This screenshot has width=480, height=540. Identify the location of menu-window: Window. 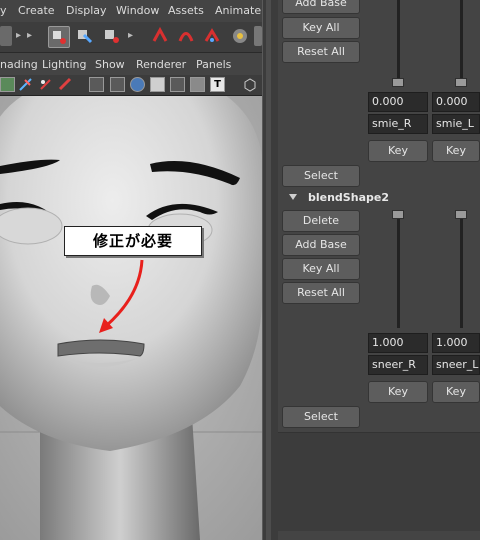
(137, 10).